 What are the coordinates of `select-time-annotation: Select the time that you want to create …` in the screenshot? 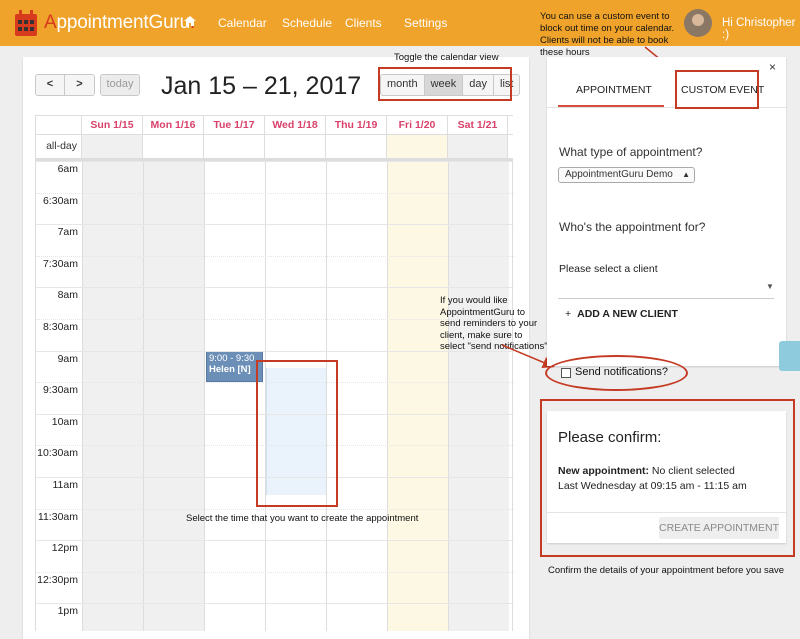 It's located at (302, 518).